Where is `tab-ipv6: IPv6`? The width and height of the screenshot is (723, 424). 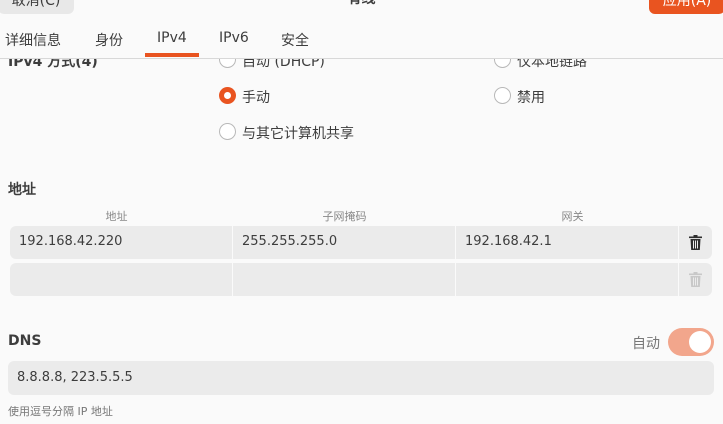 tab-ipv6: IPv6 is located at coordinates (234, 38).